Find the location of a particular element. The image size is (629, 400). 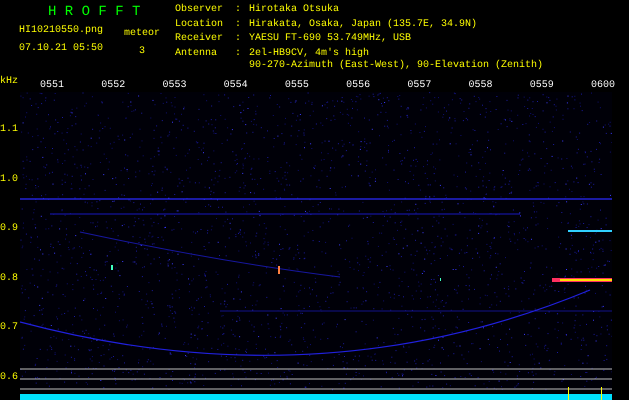

info-label: Location is located at coordinates (199, 25).